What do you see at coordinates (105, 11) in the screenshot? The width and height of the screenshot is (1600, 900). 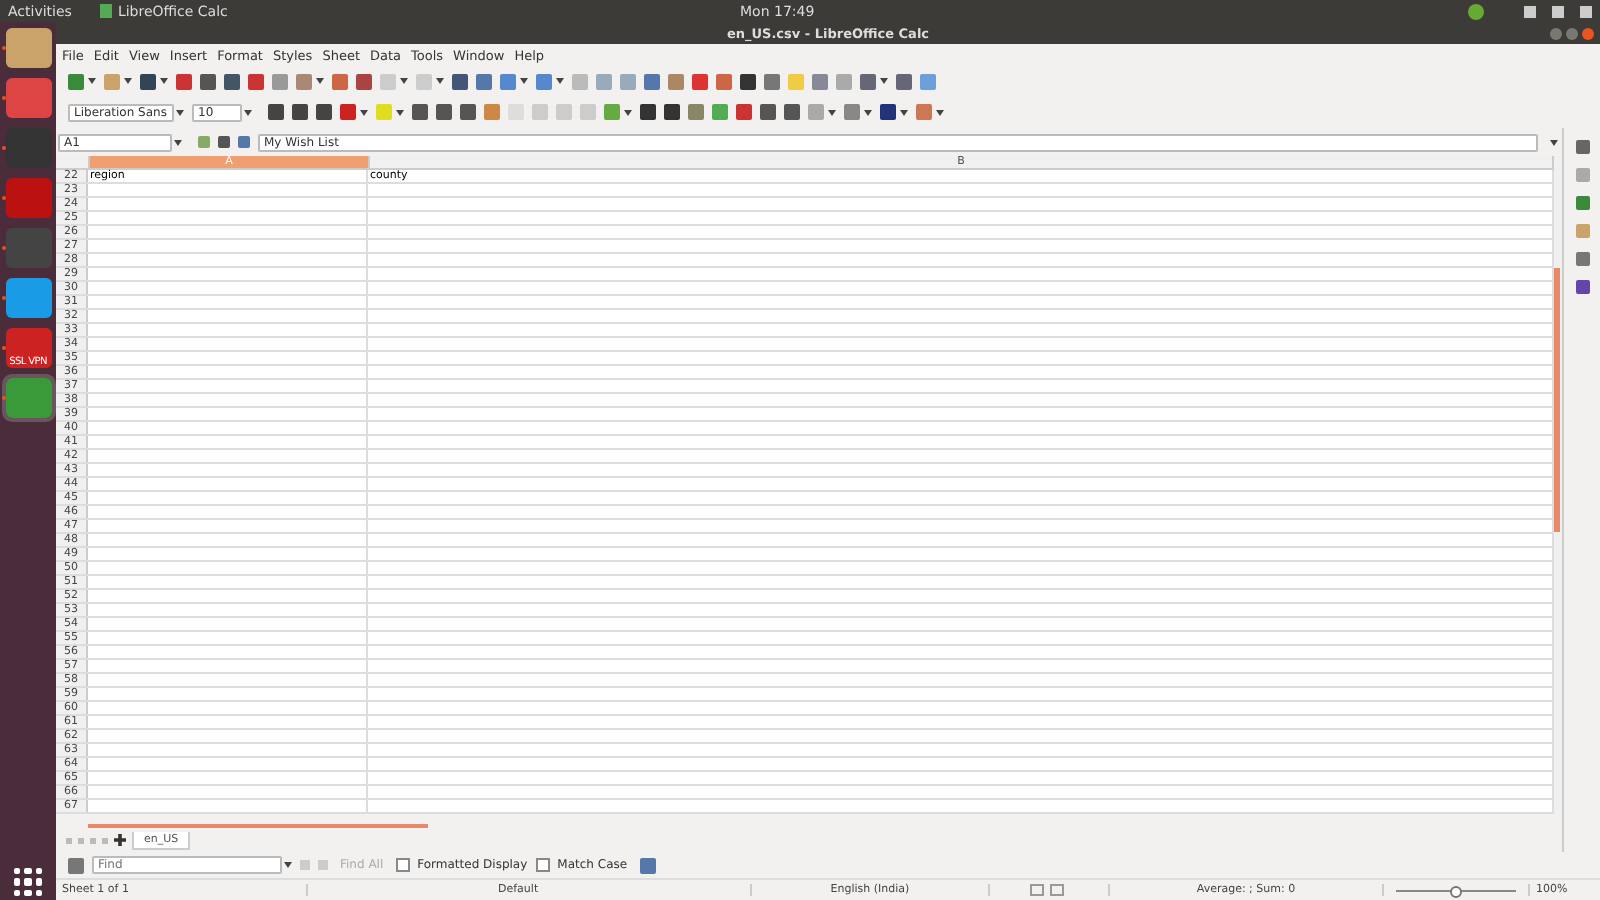 I see `spreadsheet-icon` at bounding box center [105, 11].